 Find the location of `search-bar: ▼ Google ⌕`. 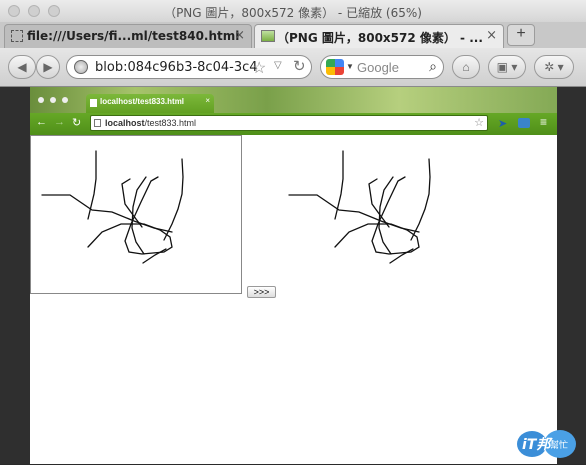

search-bar: ▼ Google ⌕ is located at coordinates (382, 67).